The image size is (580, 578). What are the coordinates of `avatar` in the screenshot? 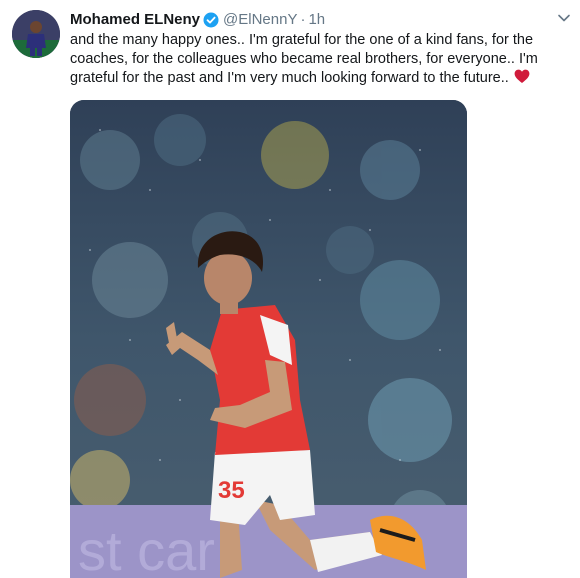 It's located at (36, 34).